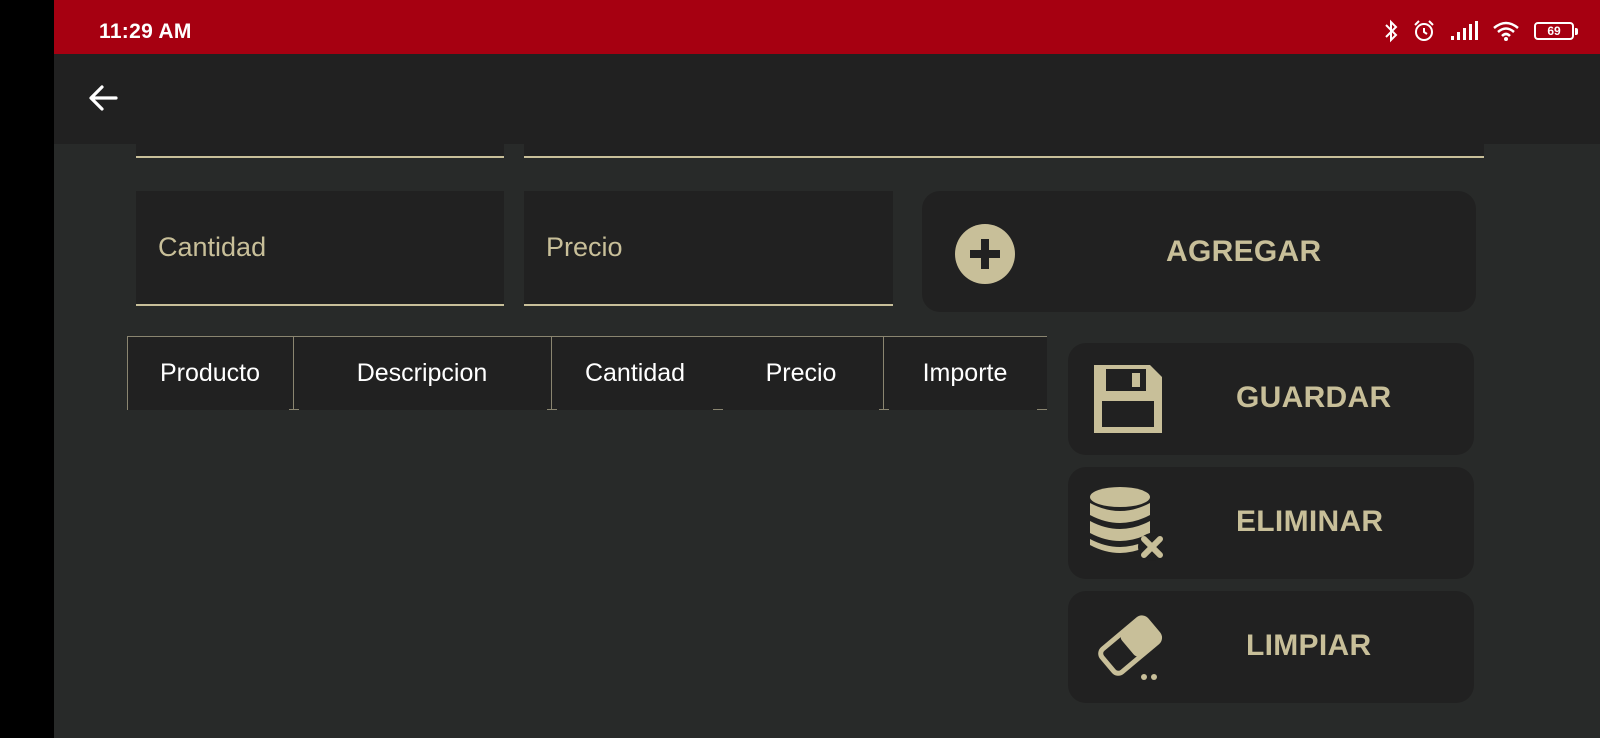 The image size is (1600, 738). I want to click on precio-field, so click(708, 248).